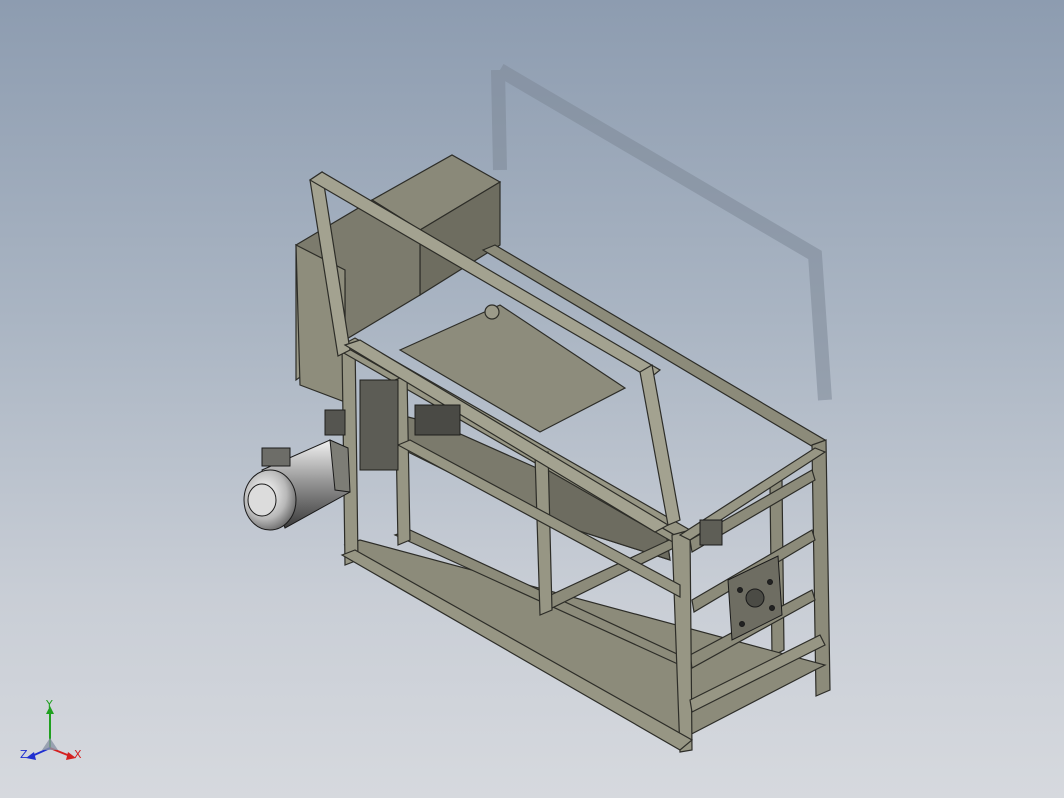  Describe the element at coordinates (50, 744) in the screenshot. I see `triad-center` at that location.